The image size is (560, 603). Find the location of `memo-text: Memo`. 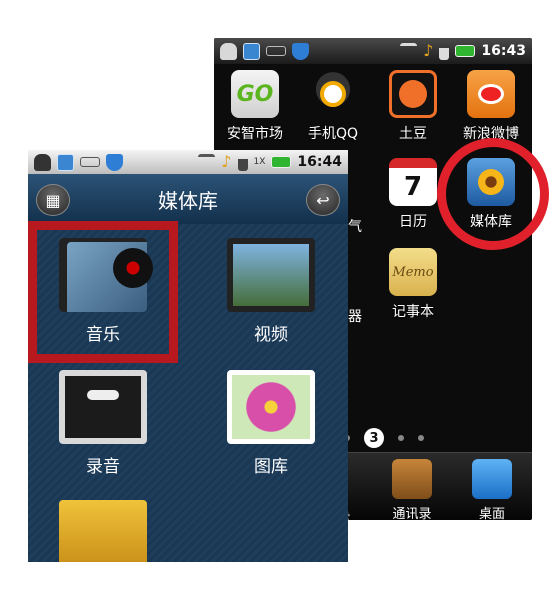

memo-text: Memo is located at coordinates (413, 272).